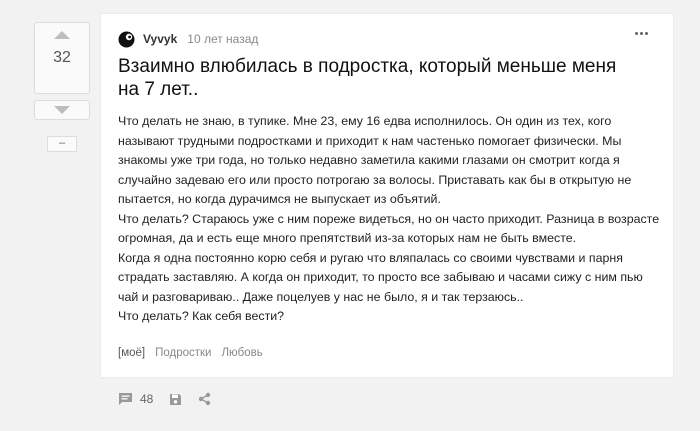 Image resolution: width=700 pixels, height=431 pixels. Describe the element at coordinates (125, 399) in the screenshot. I see `comment-icon` at that location.